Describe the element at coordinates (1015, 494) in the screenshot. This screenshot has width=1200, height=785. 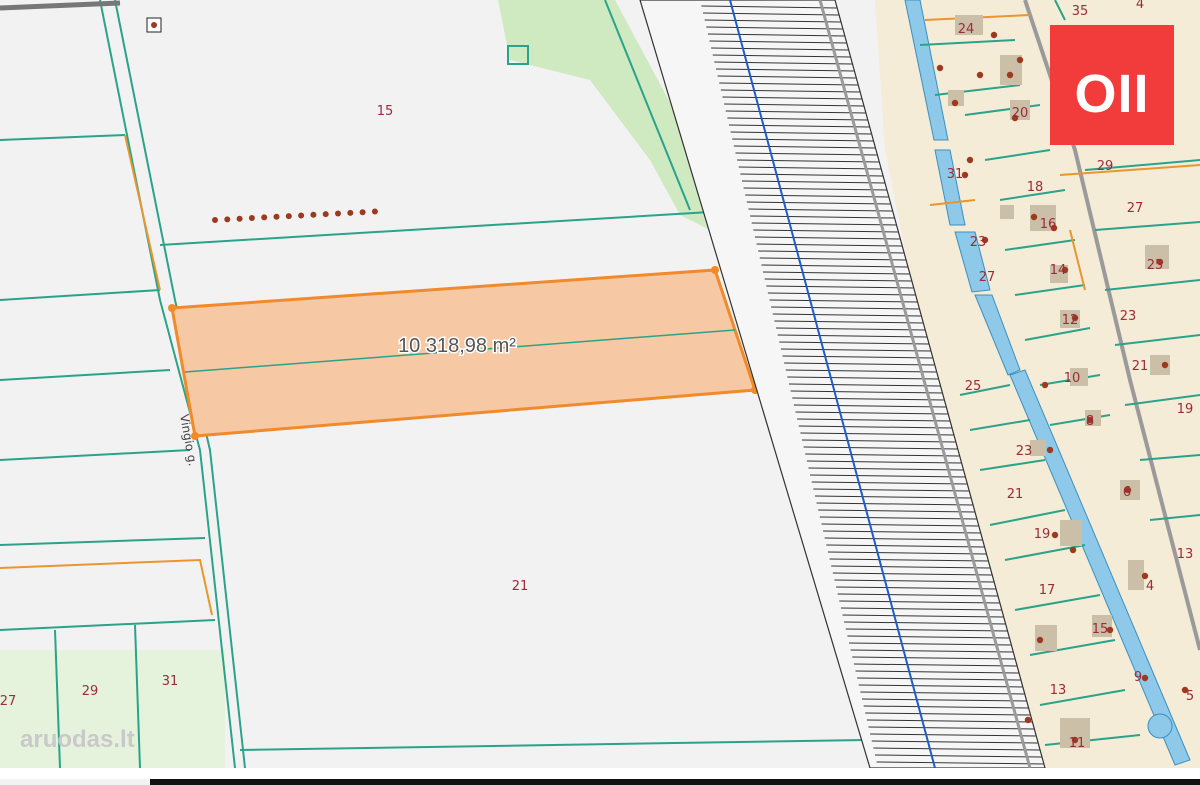
I see `plot-number-r-21b: 21` at that location.